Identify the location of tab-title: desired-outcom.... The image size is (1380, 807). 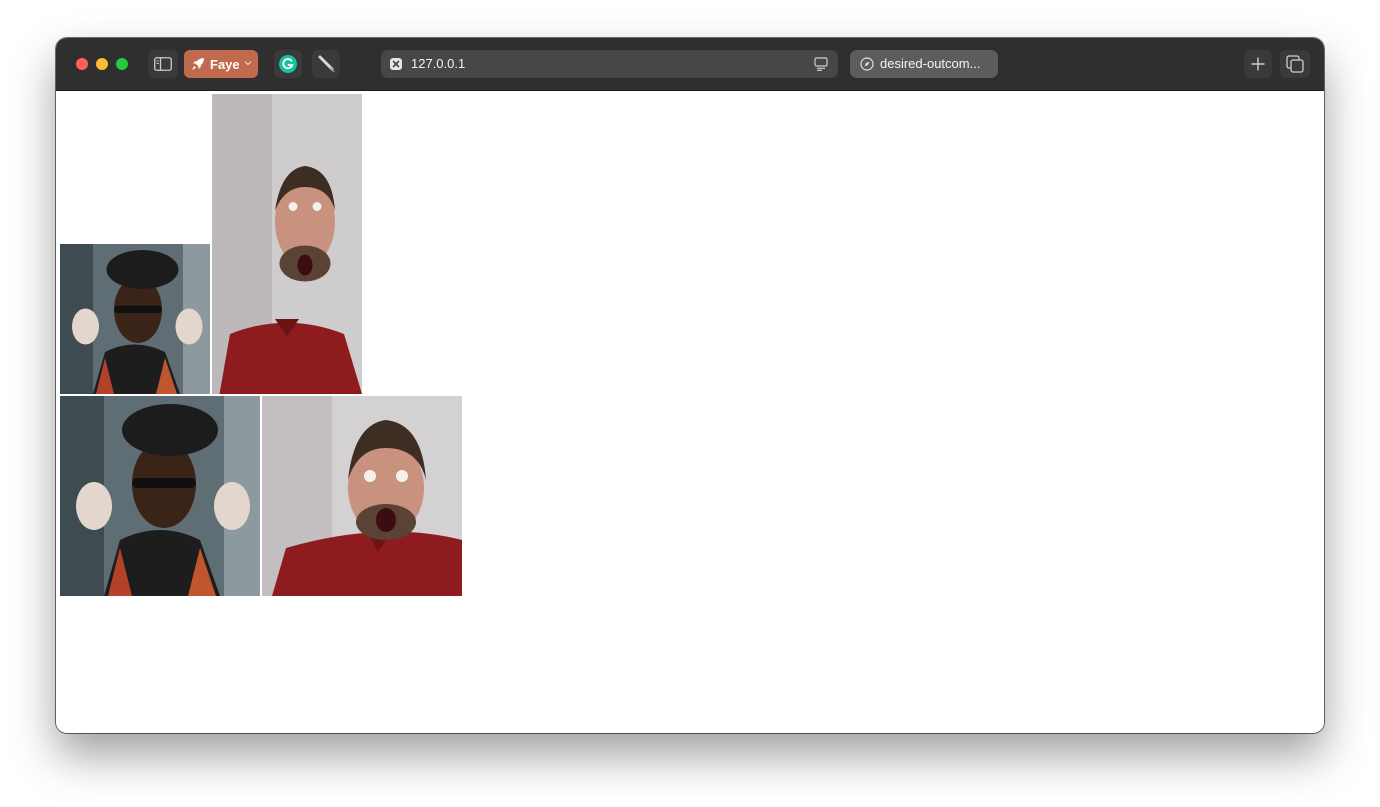
(930, 63).